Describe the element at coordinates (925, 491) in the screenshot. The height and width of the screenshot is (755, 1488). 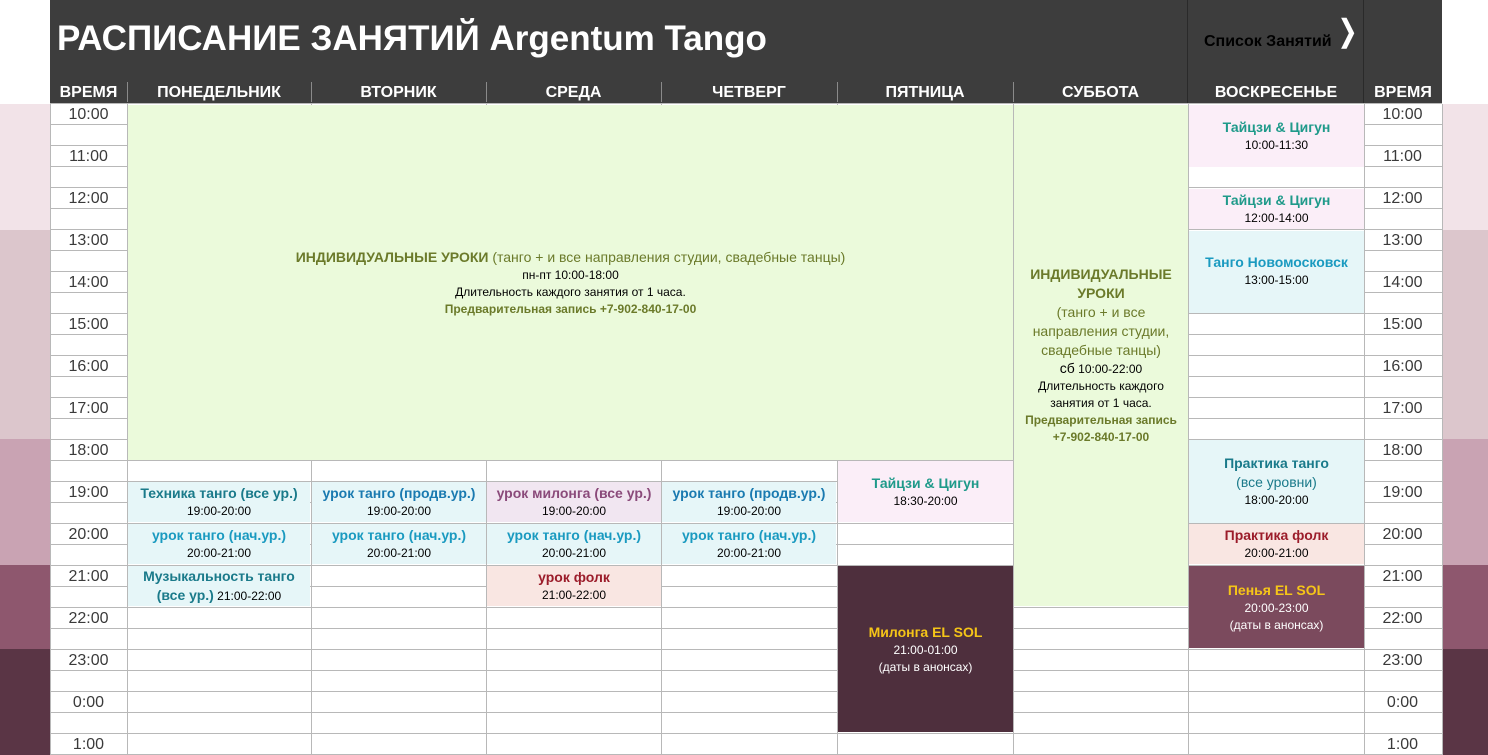
I see `friday-taichi: Тайцзи & Цигун 18:30-20:00` at that location.